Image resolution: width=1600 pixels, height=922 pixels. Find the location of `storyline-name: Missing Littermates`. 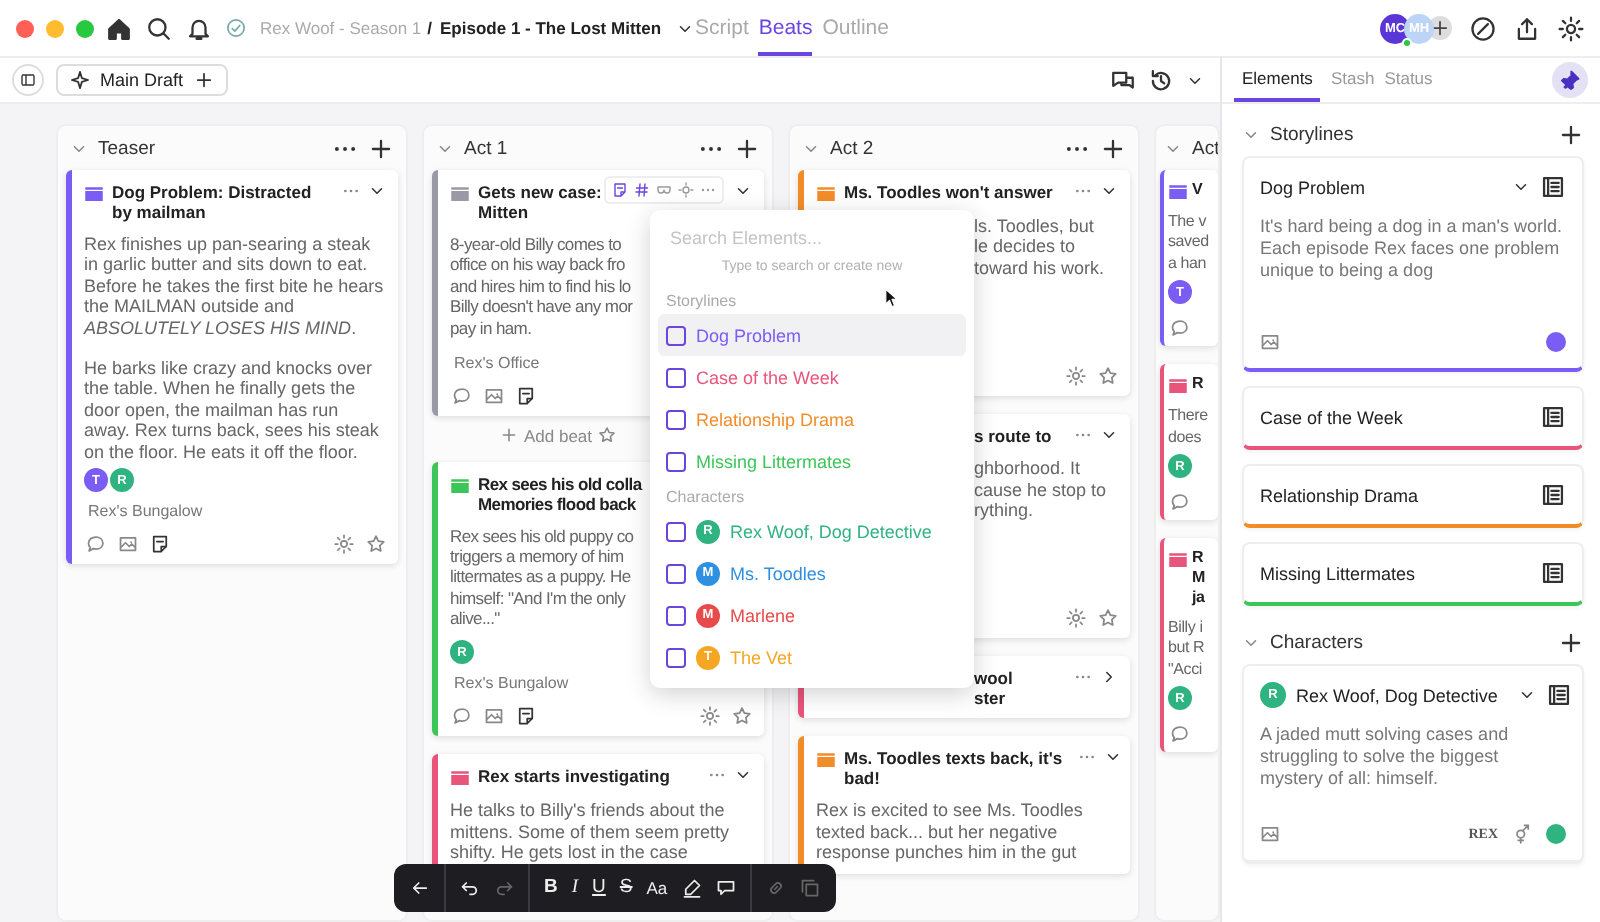

storyline-name: Missing Littermates is located at coordinates (1338, 573).